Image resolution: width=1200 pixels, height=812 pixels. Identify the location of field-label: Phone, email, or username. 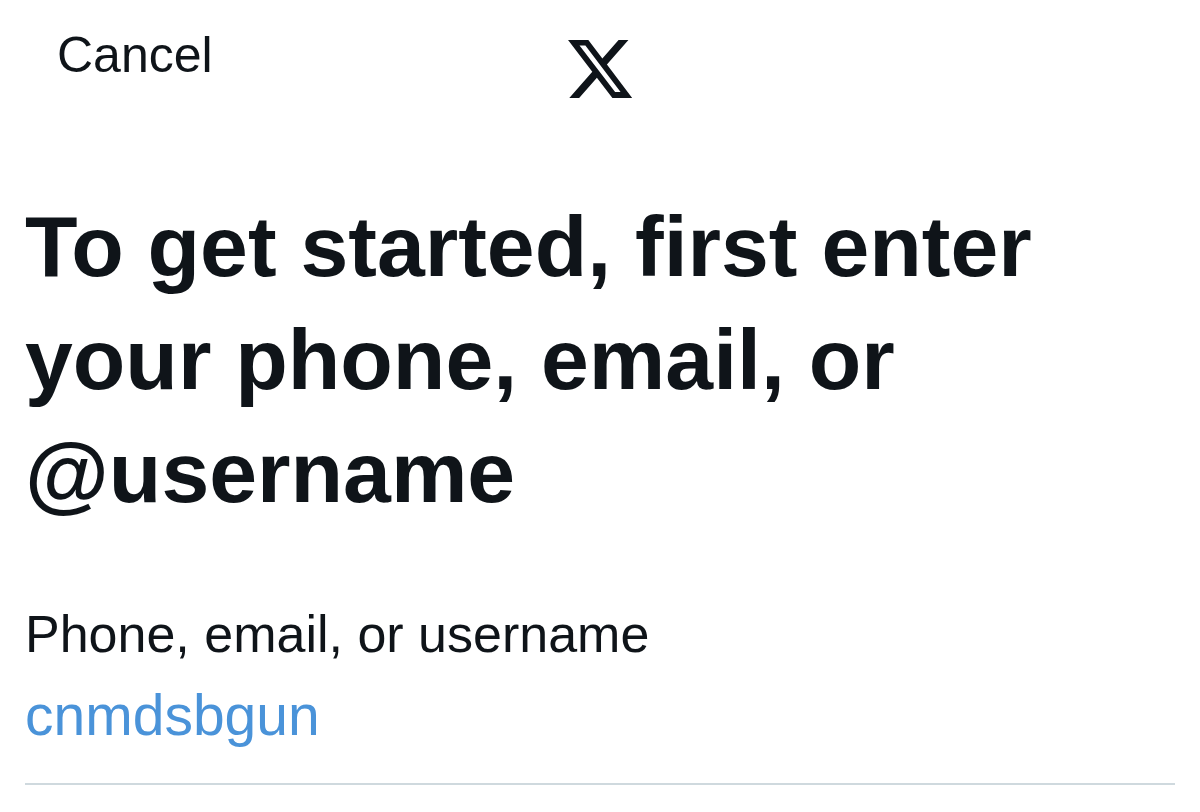
(338, 634).